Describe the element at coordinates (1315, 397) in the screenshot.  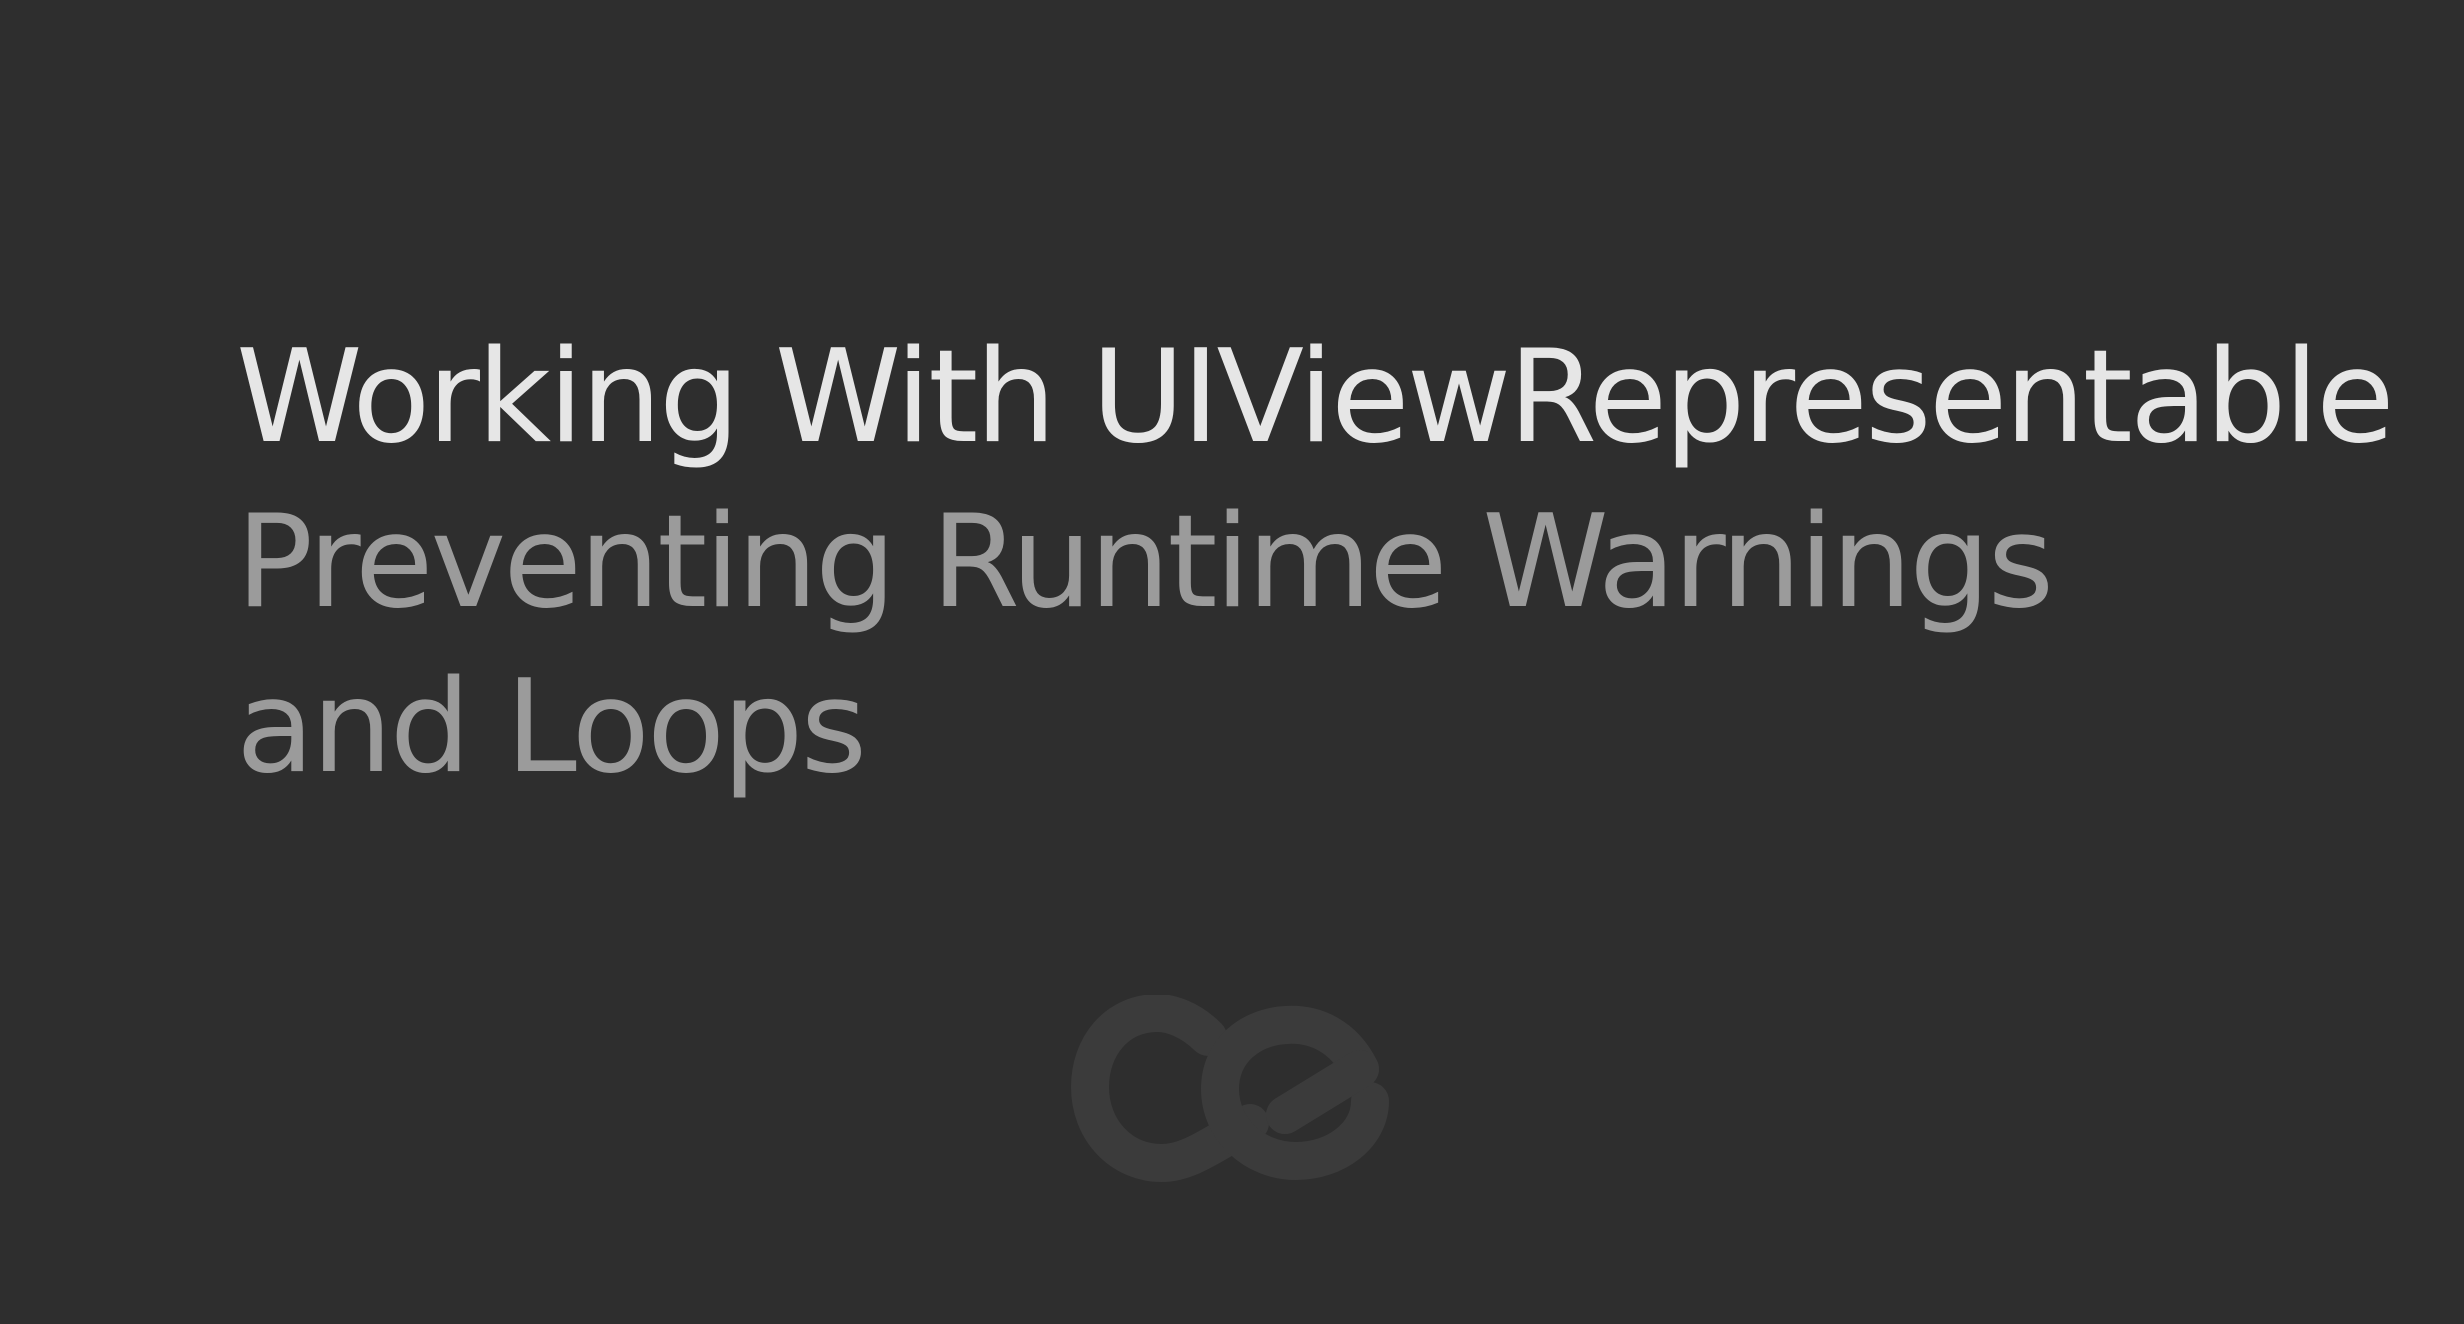
I see `page-title: Working With UIViewRepresentable` at that location.